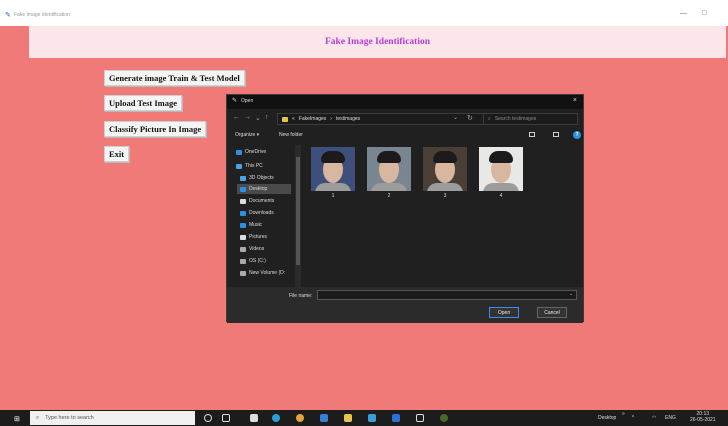 The width and height of the screenshot is (728, 426). I want to click on preview-pane-icon, so click(556, 134).